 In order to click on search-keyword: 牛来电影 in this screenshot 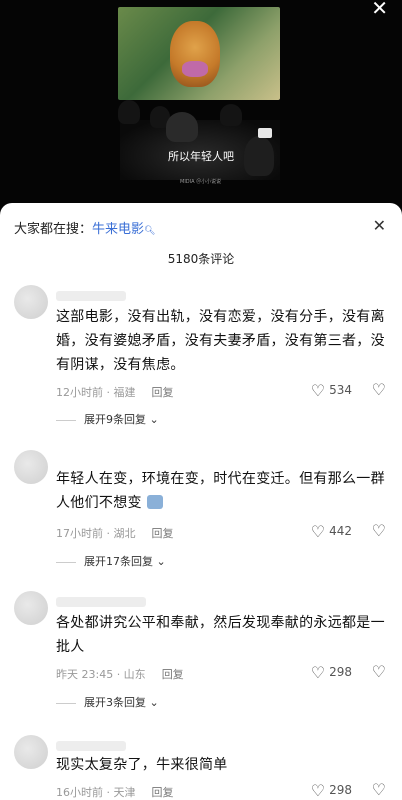, I will do `click(118, 229)`.